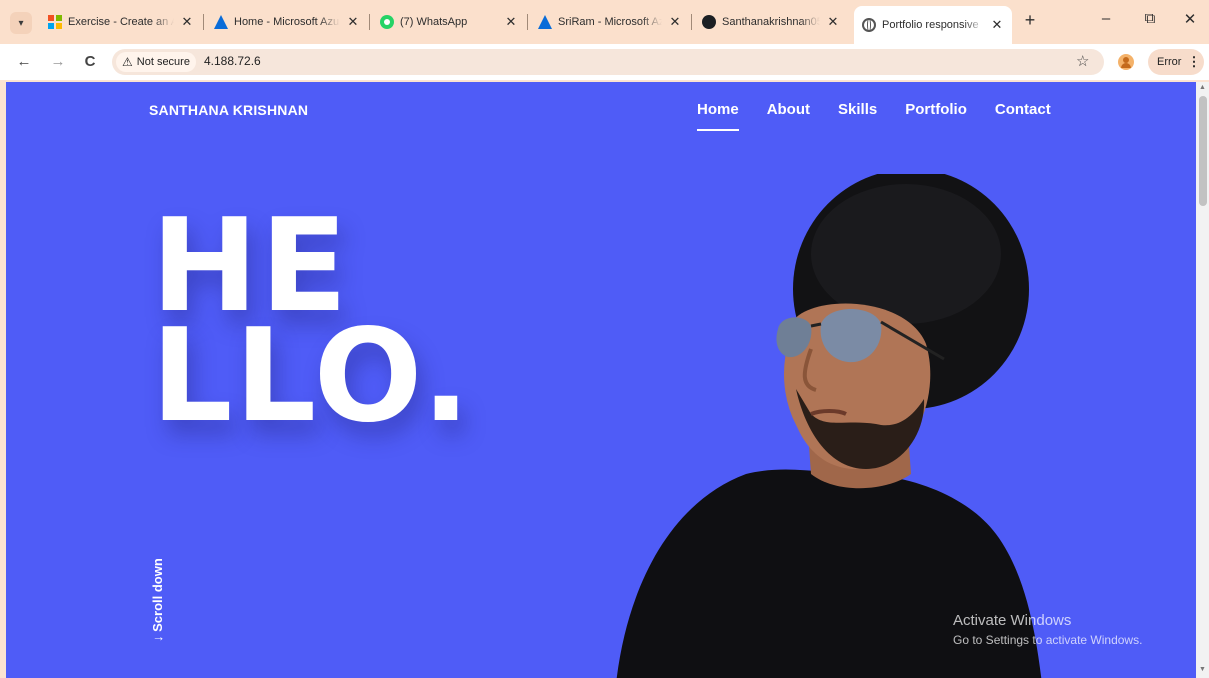  I want to click on microsoft-icon, so click(55, 22).